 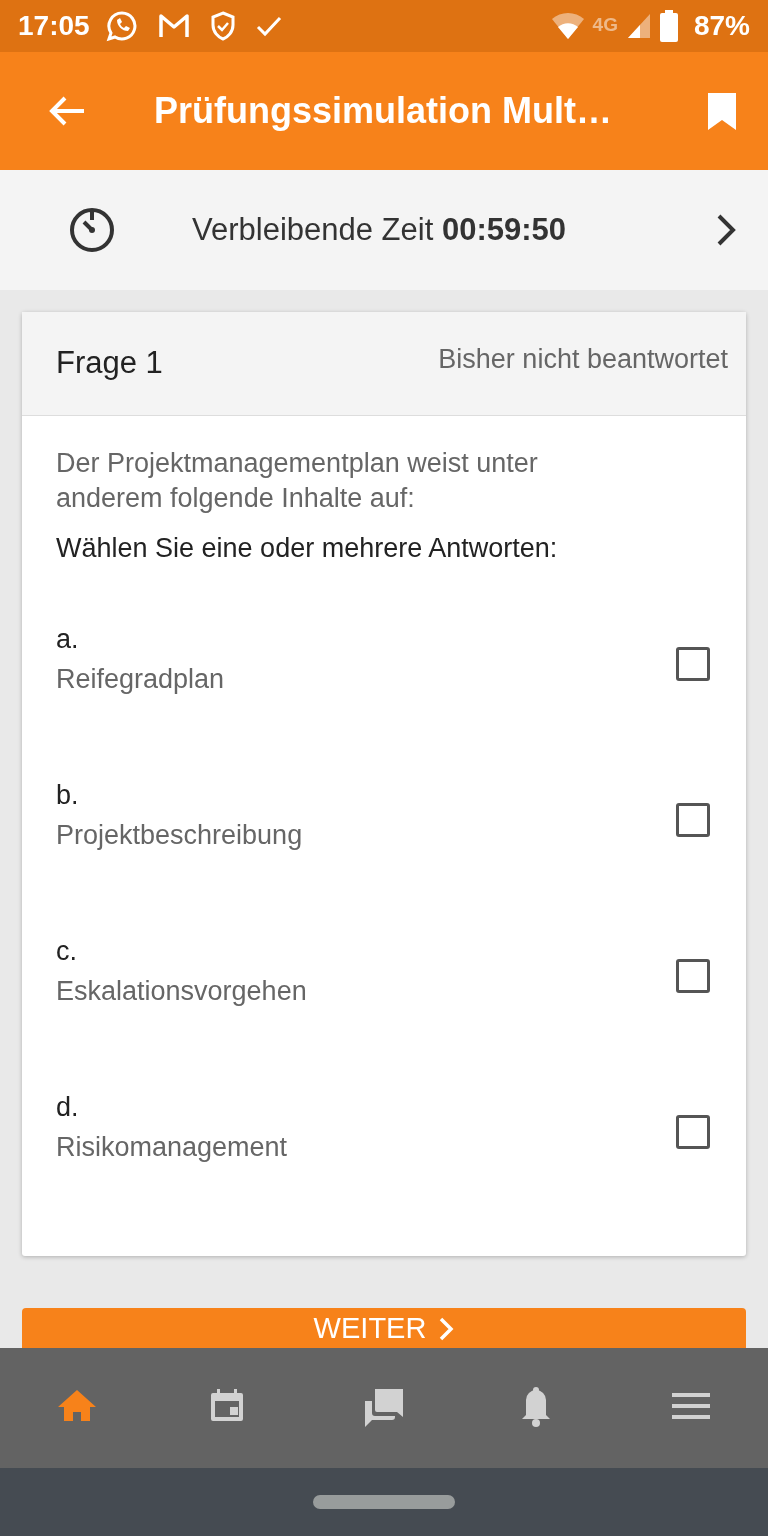 I want to click on remaining-time-text: Verbleibende Zeit 00:59:50, so click(x=379, y=229).